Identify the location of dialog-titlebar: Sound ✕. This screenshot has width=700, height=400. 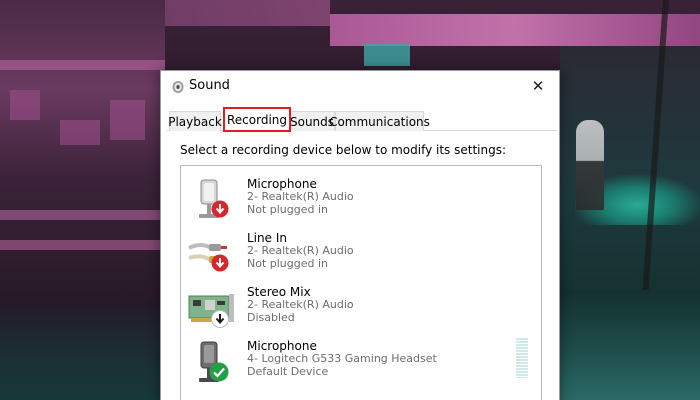
(360, 86).